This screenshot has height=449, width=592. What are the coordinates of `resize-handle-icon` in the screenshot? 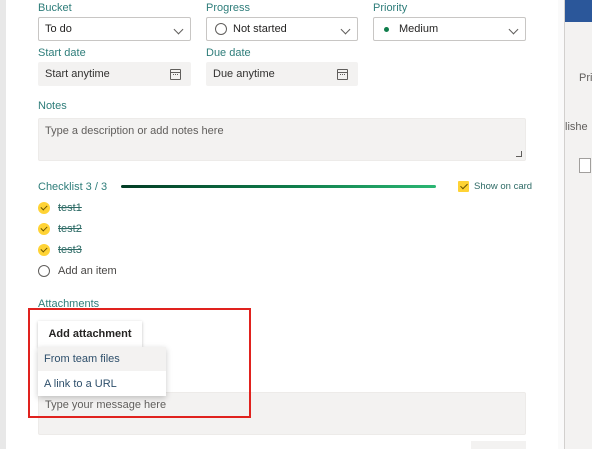 It's located at (519, 154).